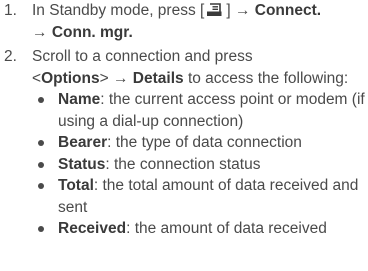  I want to click on item-description: : the connection status, so click(183, 164).